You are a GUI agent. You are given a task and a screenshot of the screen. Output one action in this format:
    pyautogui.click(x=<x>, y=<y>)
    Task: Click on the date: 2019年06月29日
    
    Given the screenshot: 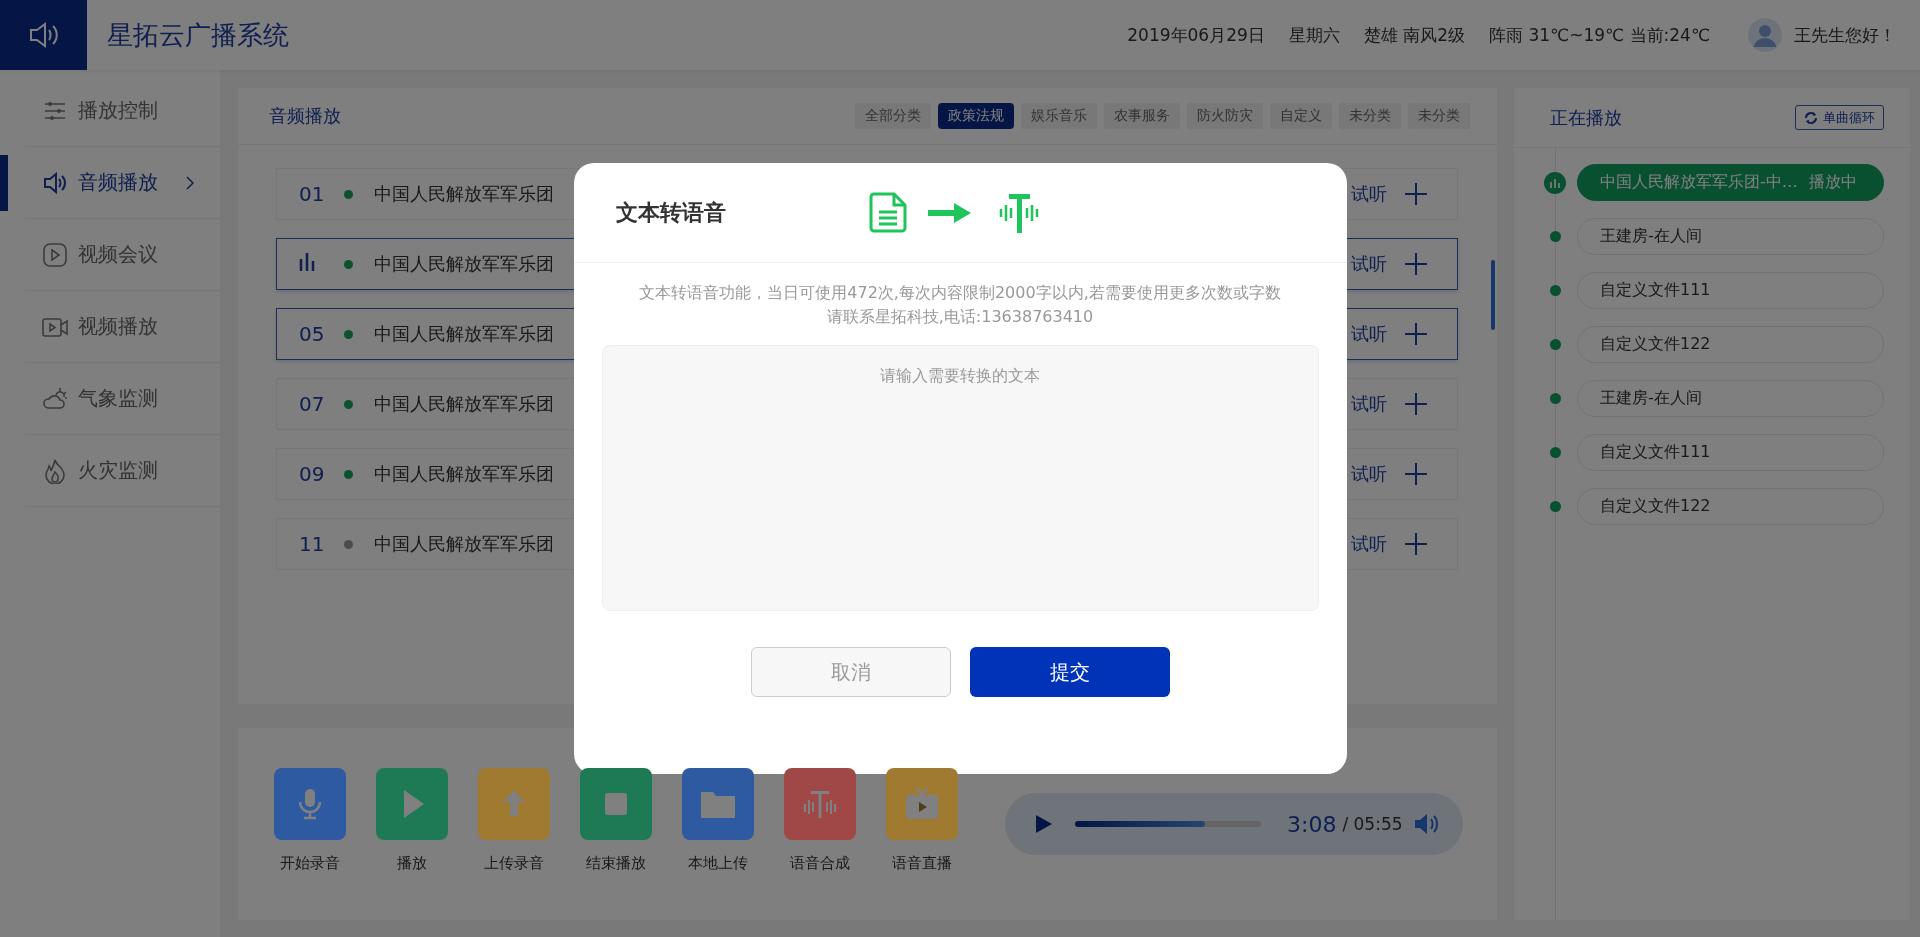 What is the action you would take?
    pyautogui.click(x=1196, y=35)
    